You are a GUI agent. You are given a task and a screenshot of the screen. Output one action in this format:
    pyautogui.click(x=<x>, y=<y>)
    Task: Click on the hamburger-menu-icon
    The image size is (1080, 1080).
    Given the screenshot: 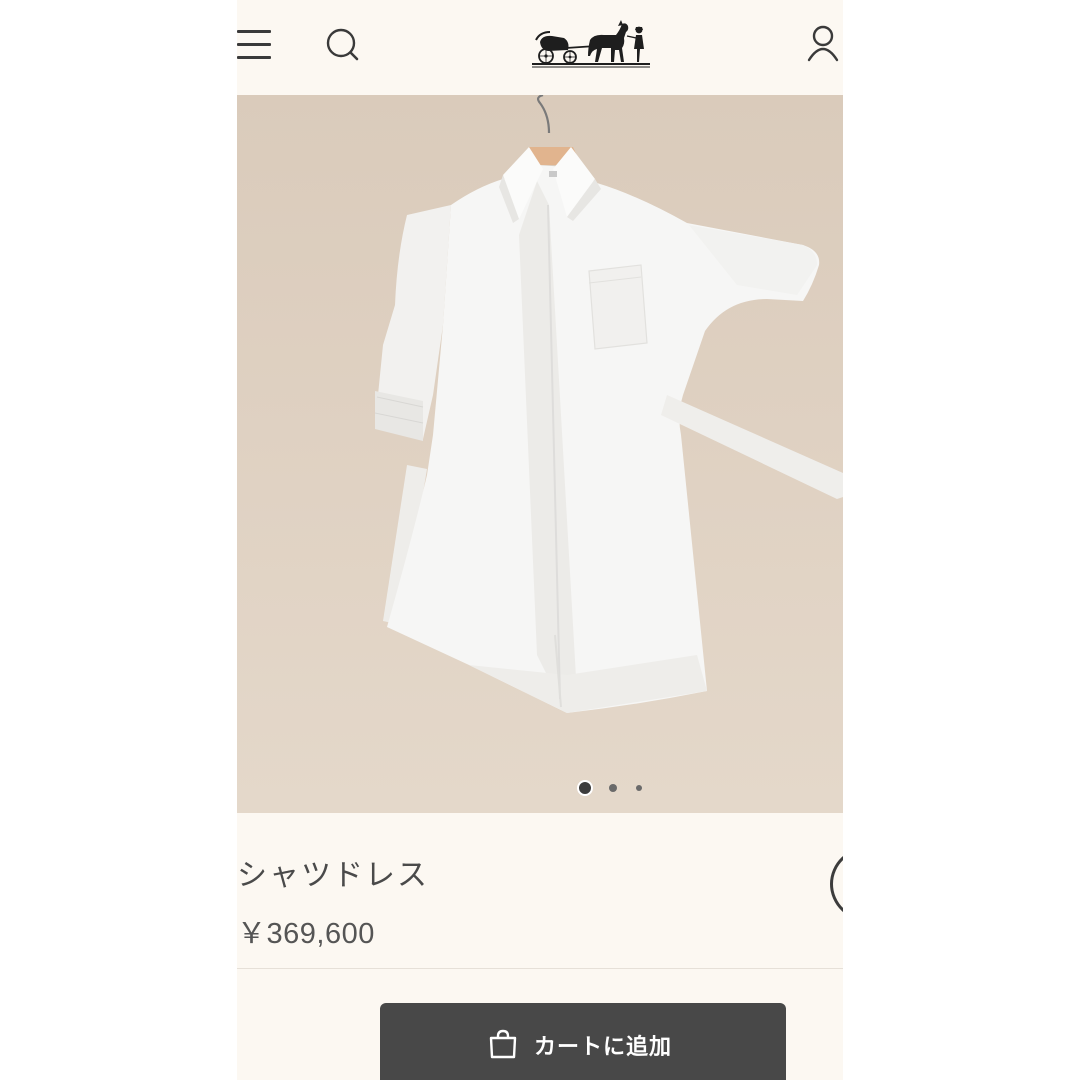 What is the action you would take?
    pyautogui.click(x=254, y=45)
    